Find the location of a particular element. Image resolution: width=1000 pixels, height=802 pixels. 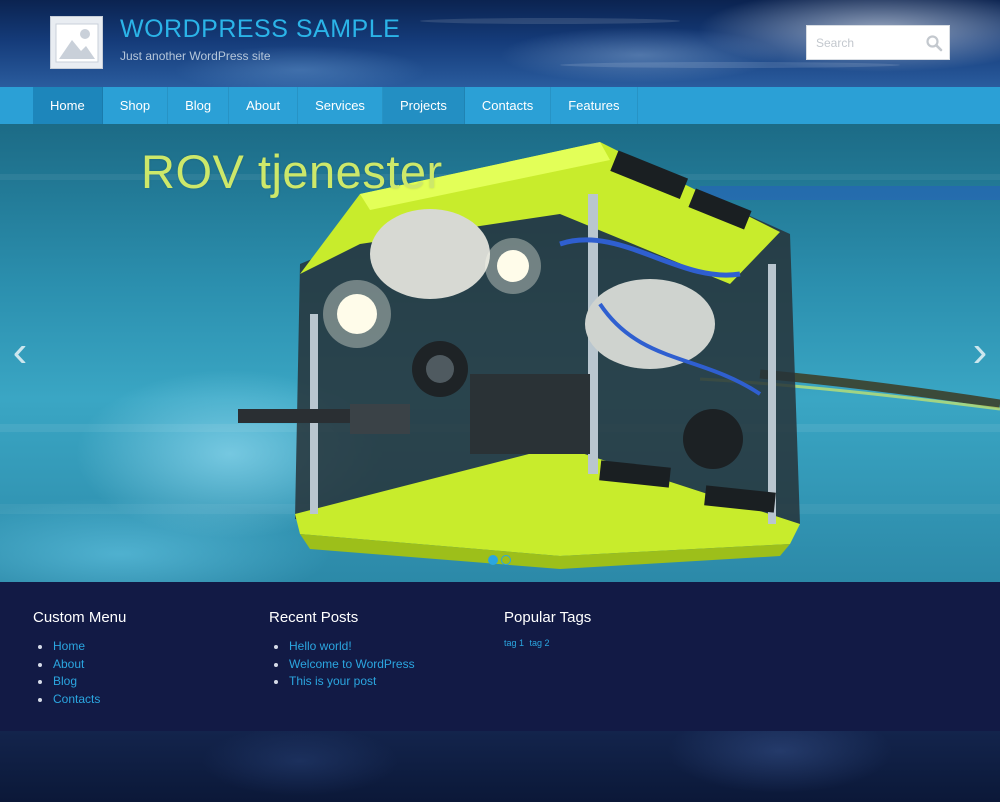

nav-item-home: Home is located at coordinates (68, 105).